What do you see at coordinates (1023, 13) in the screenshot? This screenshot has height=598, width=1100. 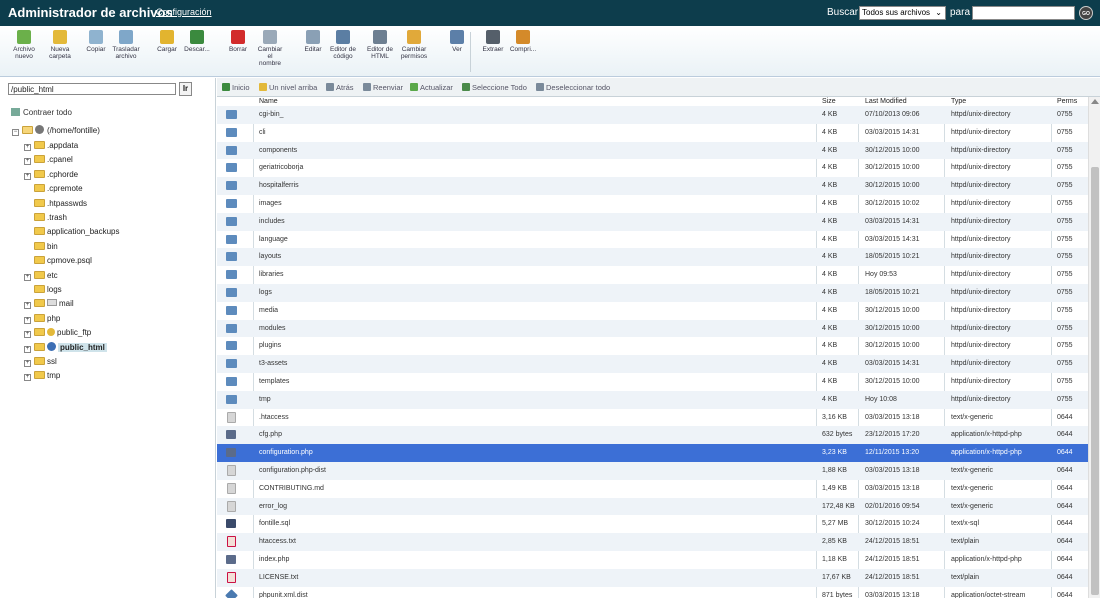 I see `search-input` at bounding box center [1023, 13].